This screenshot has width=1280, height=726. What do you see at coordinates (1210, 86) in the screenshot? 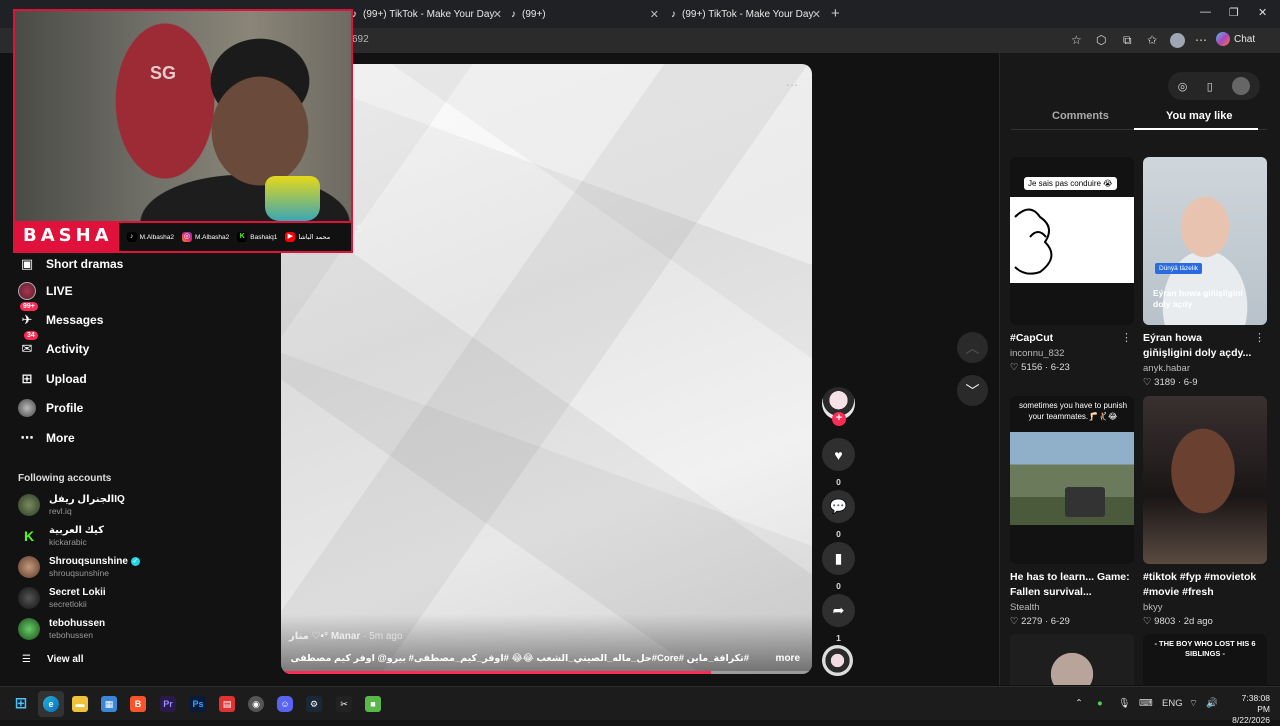
I see `phone-icon: ▯` at bounding box center [1210, 86].